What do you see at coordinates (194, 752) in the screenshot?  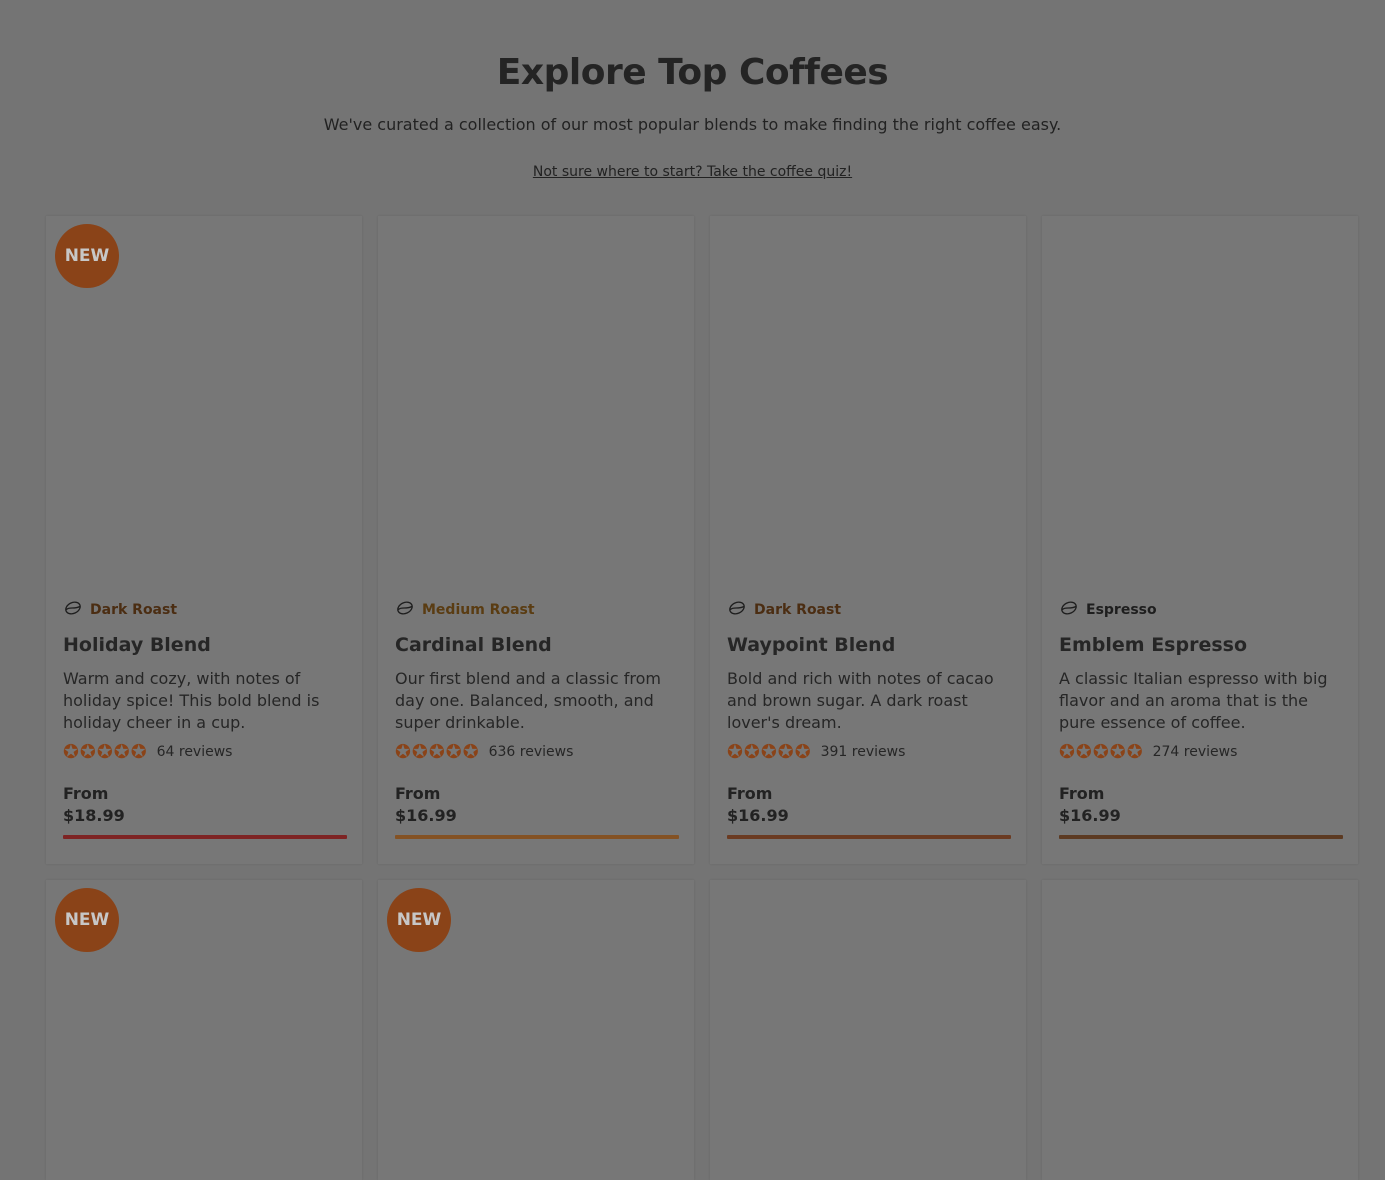 I see `review-count: 64 reviews` at bounding box center [194, 752].